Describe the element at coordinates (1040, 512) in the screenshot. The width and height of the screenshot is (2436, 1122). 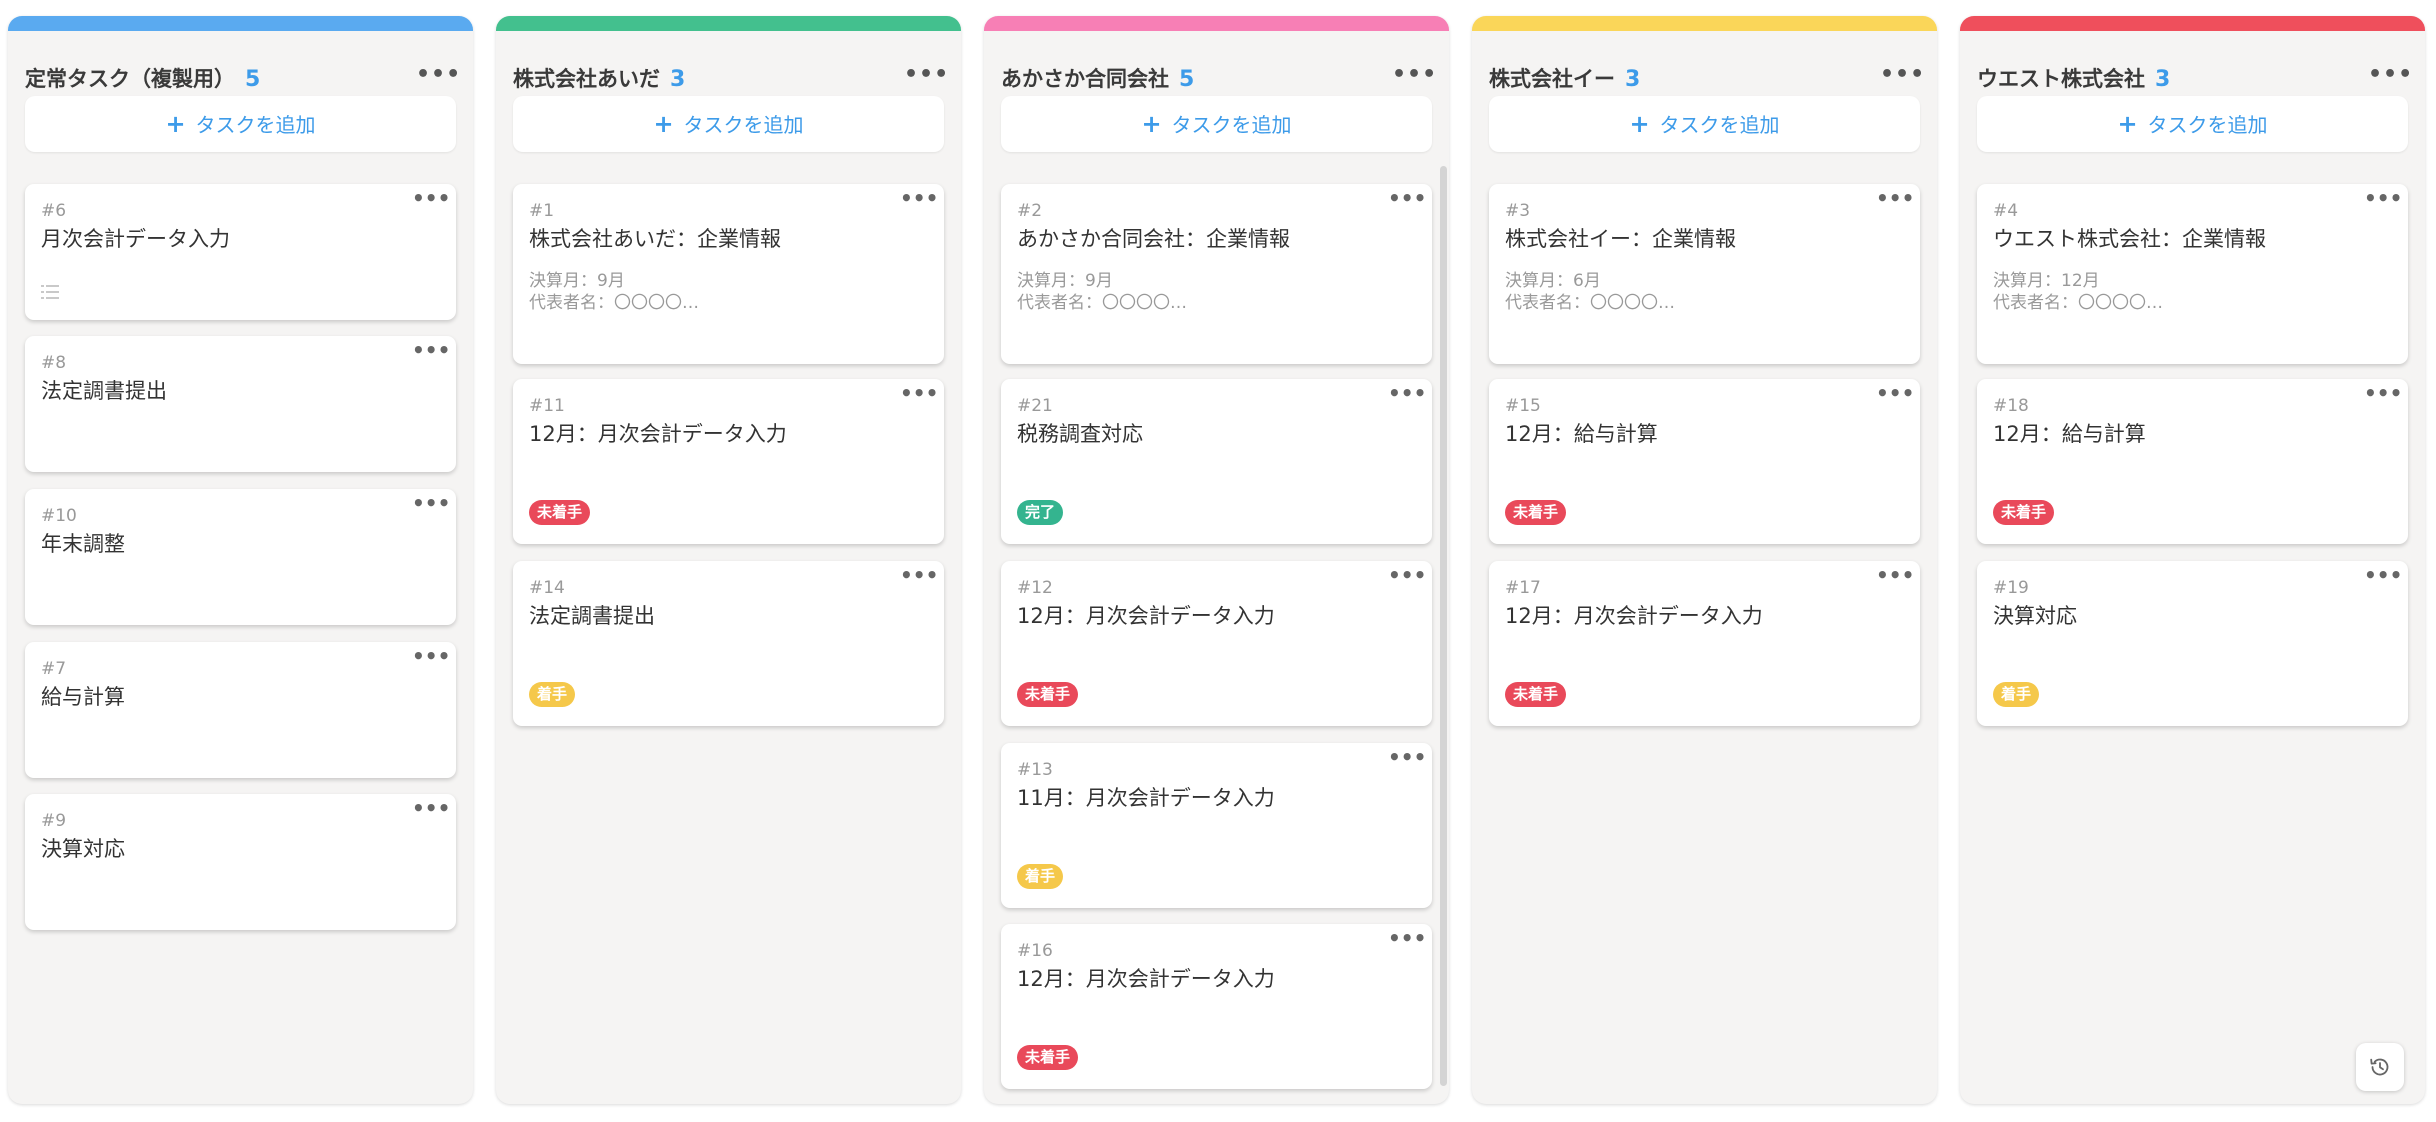
I see `status-badge: 完了` at that location.